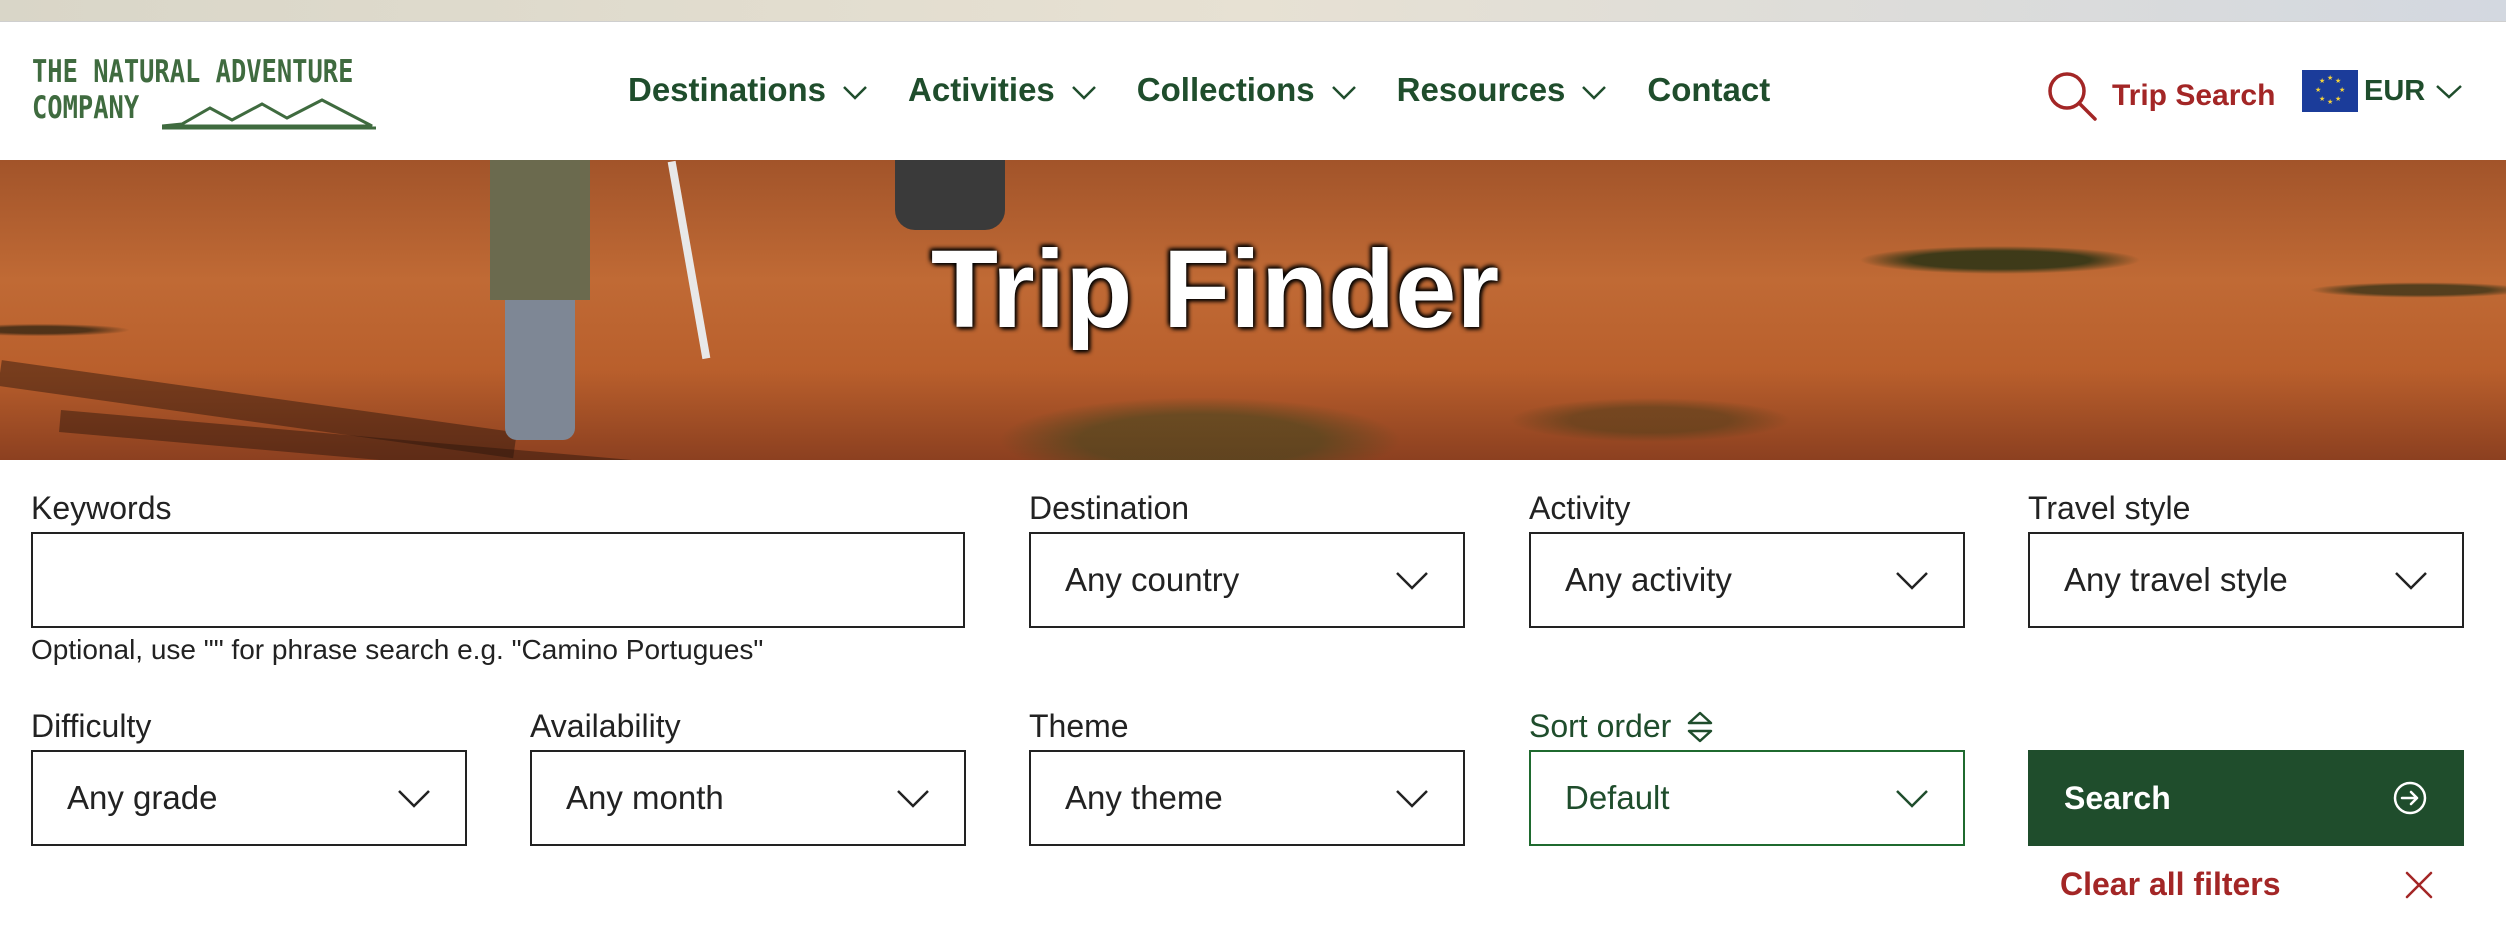 The width and height of the screenshot is (2506, 928). I want to click on nav-item-collections: Collections, so click(1247, 90).